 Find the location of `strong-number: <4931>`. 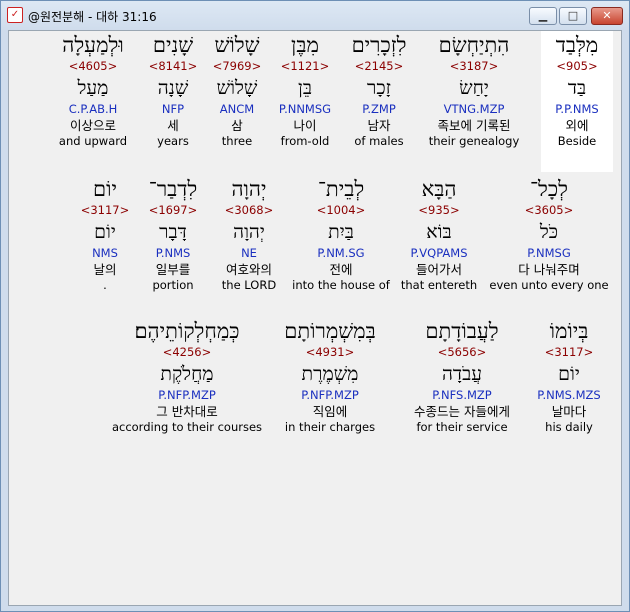

strong-number: <4931> is located at coordinates (330, 352).